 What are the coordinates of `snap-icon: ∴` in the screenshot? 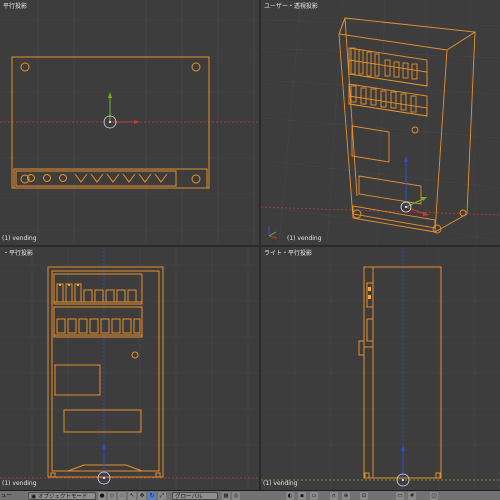 It's located at (122, 496).